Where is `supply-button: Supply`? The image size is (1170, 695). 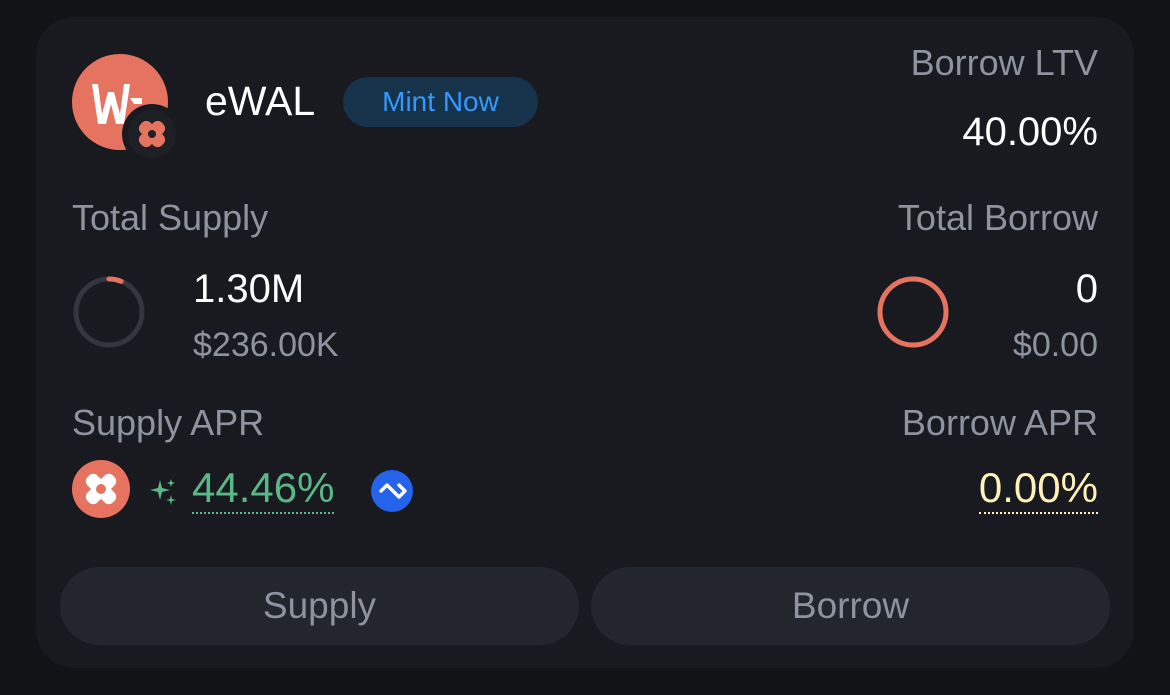
supply-button: Supply is located at coordinates (319, 606).